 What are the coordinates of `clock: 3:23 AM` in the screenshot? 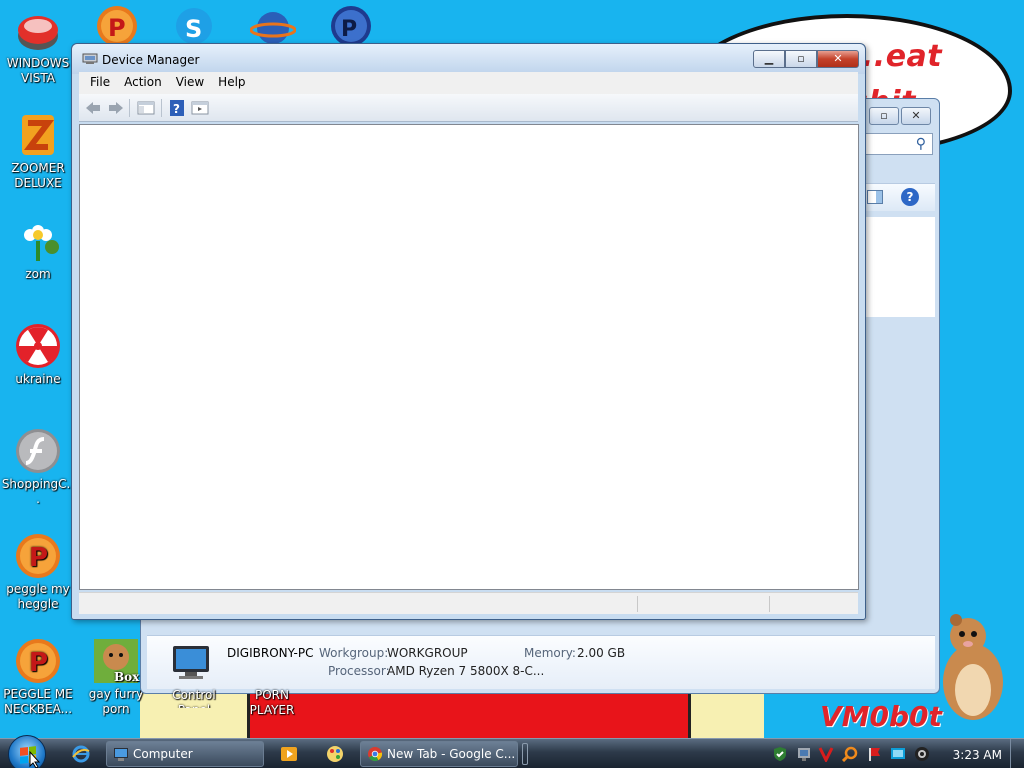 It's located at (977, 755).